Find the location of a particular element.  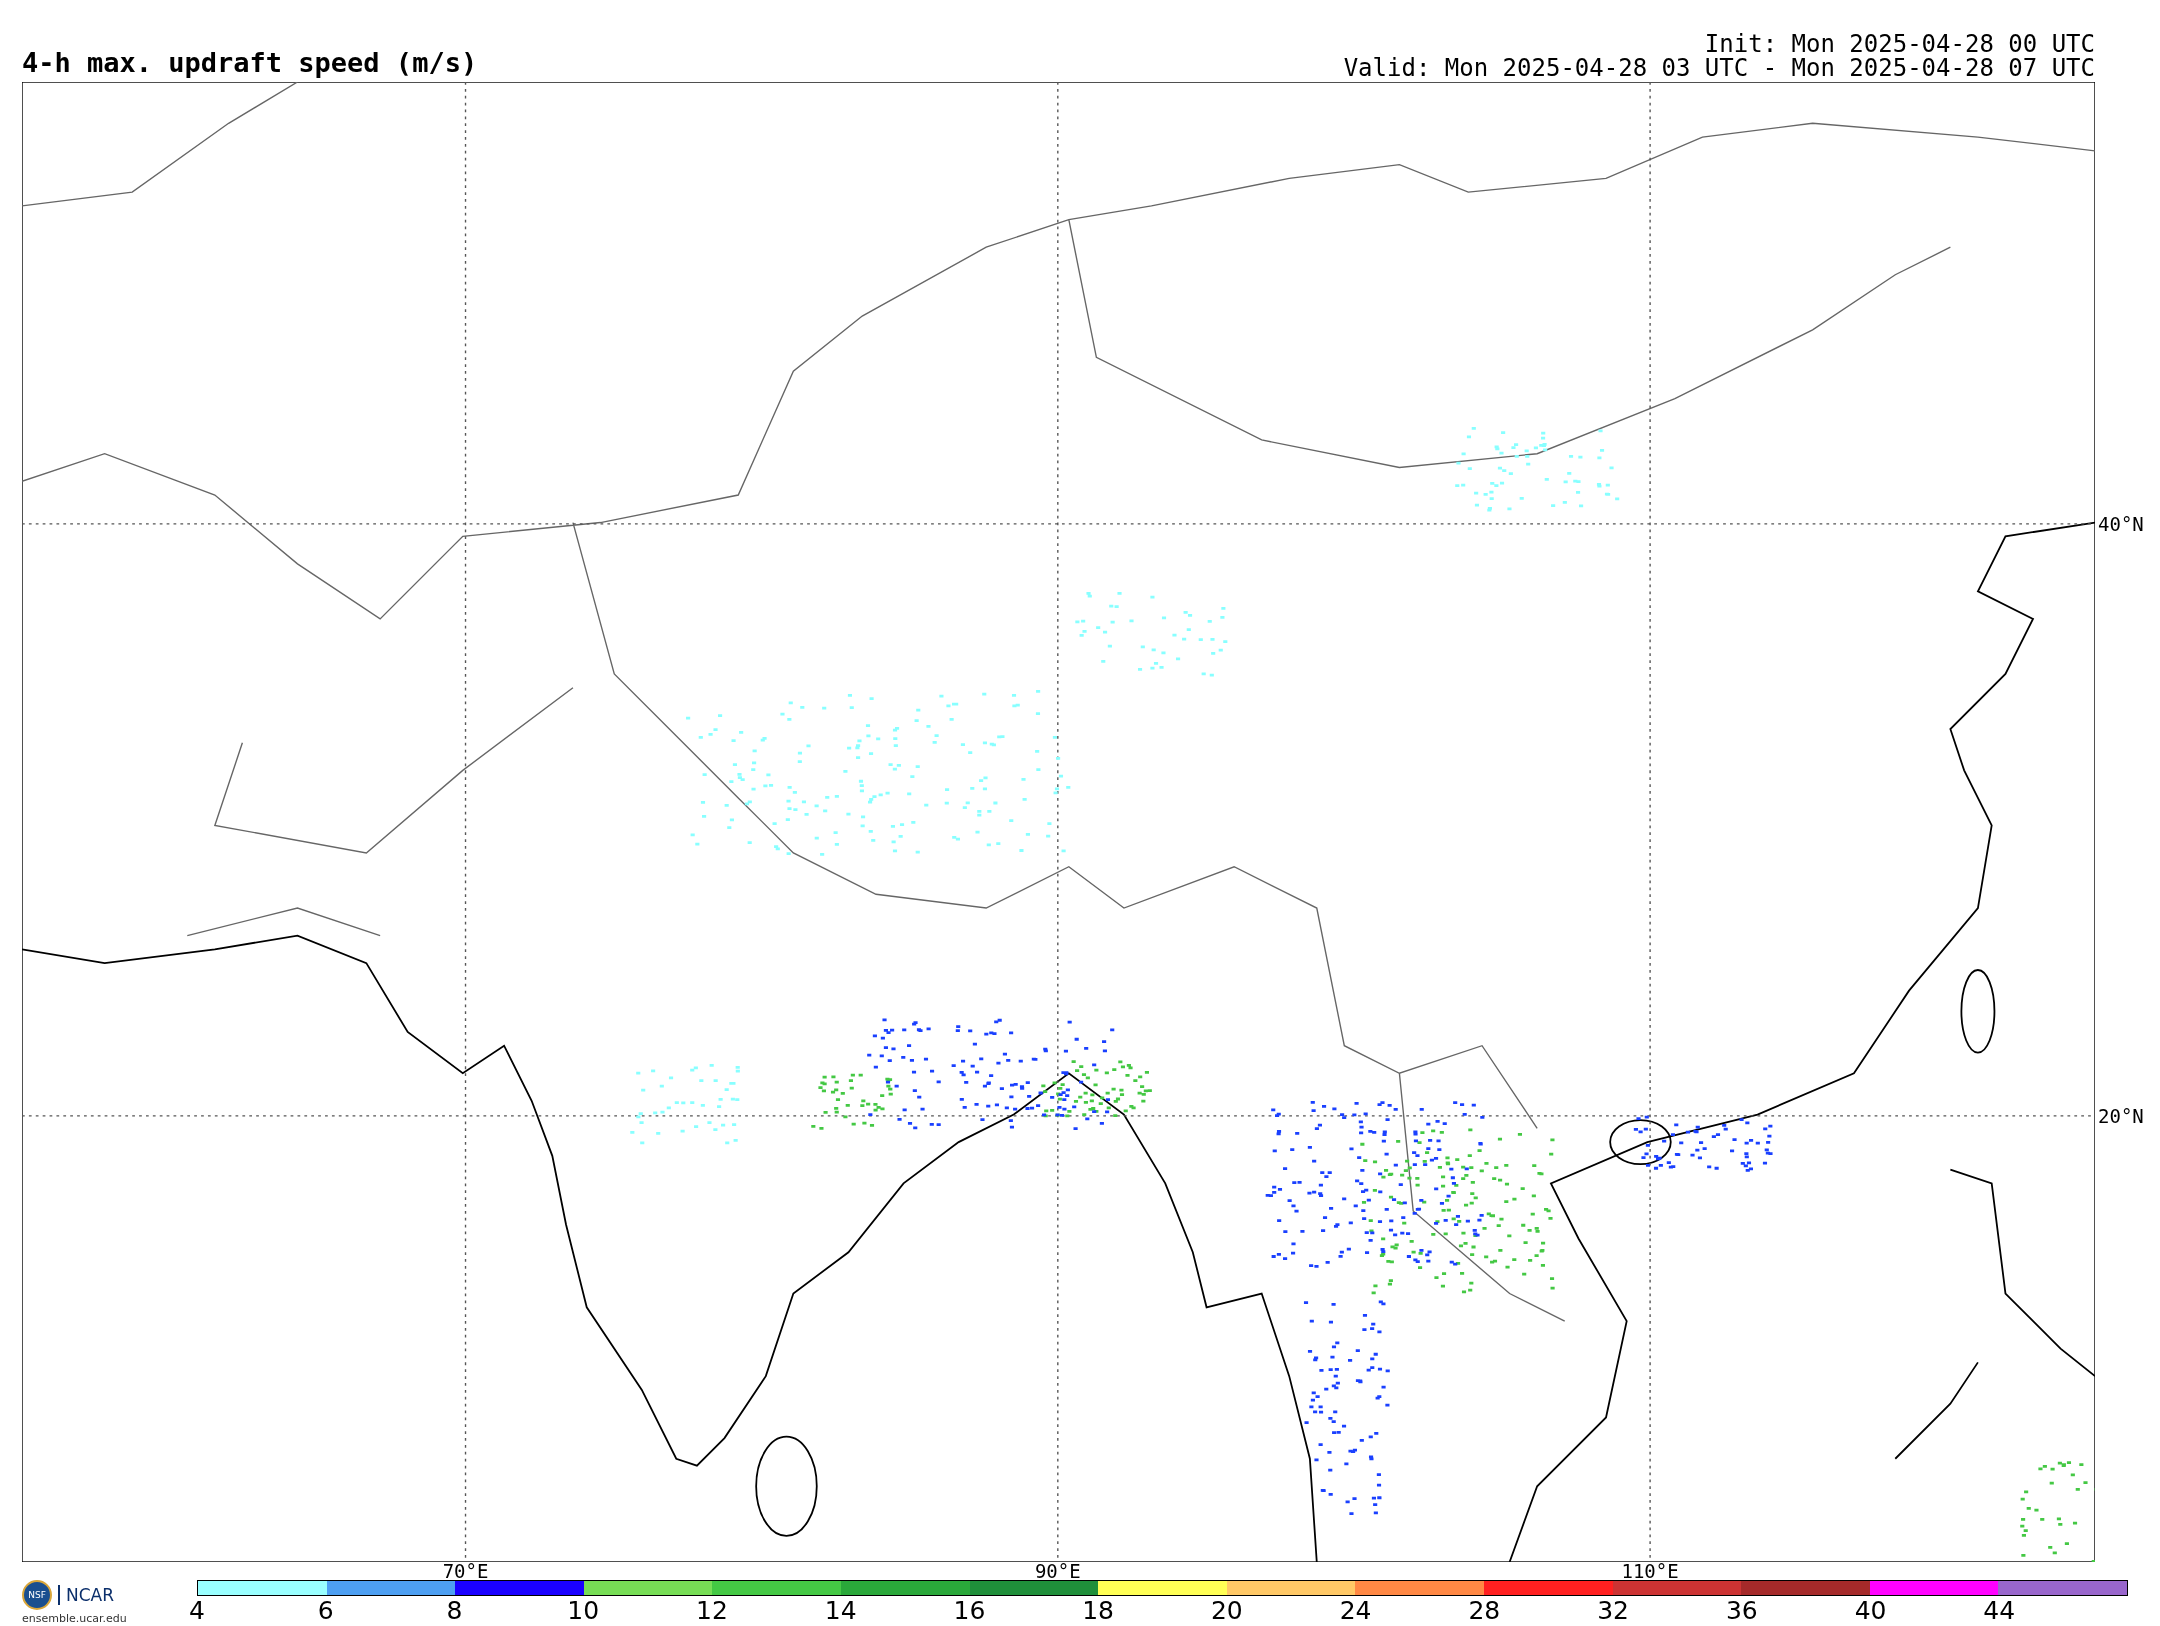

colorbar-tick-label: 40 is located at coordinates (1870, 1610).